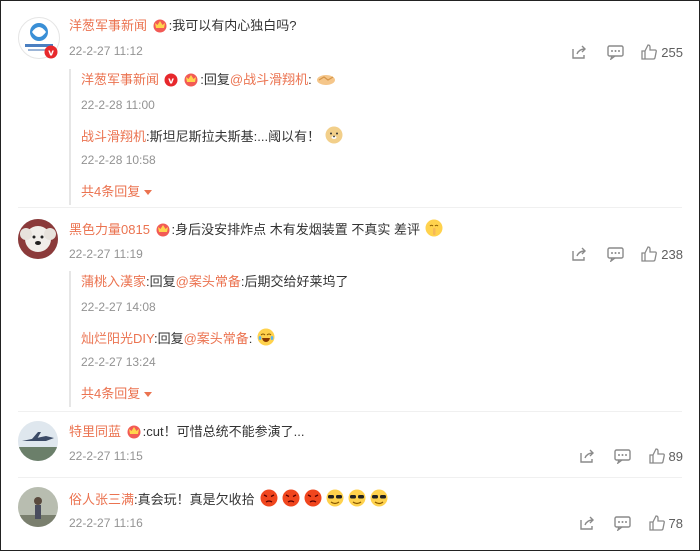  I want to click on comment-actions: 238, so click(622, 254).